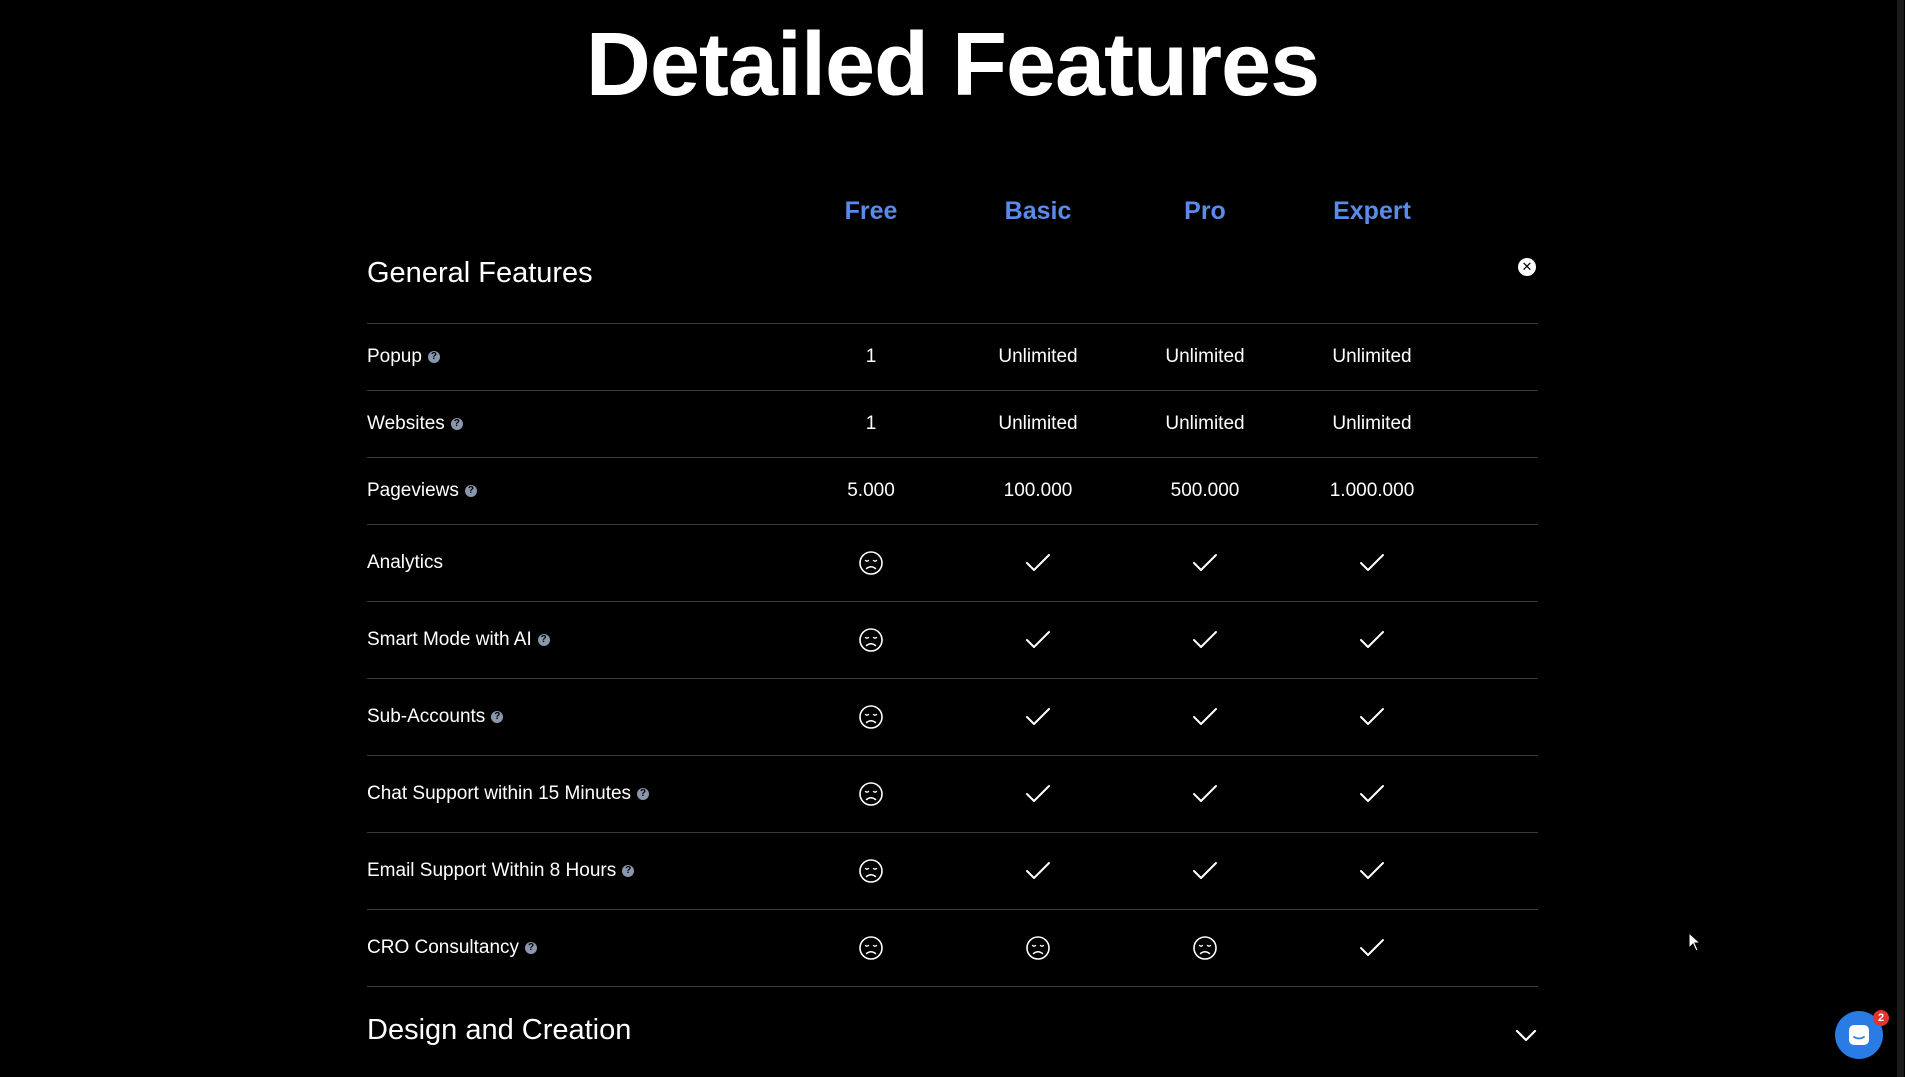 Image resolution: width=1905 pixels, height=1077 pixels. What do you see at coordinates (1527, 267) in the screenshot?
I see `close-circle-icon: ✕` at bounding box center [1527, 267].